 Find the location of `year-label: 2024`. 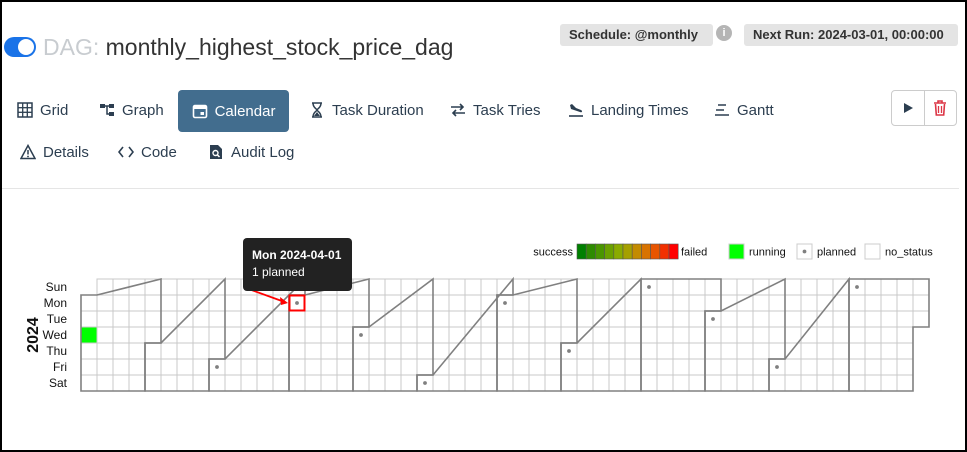

year-label: 2024 is located at coordinates (33, 335).